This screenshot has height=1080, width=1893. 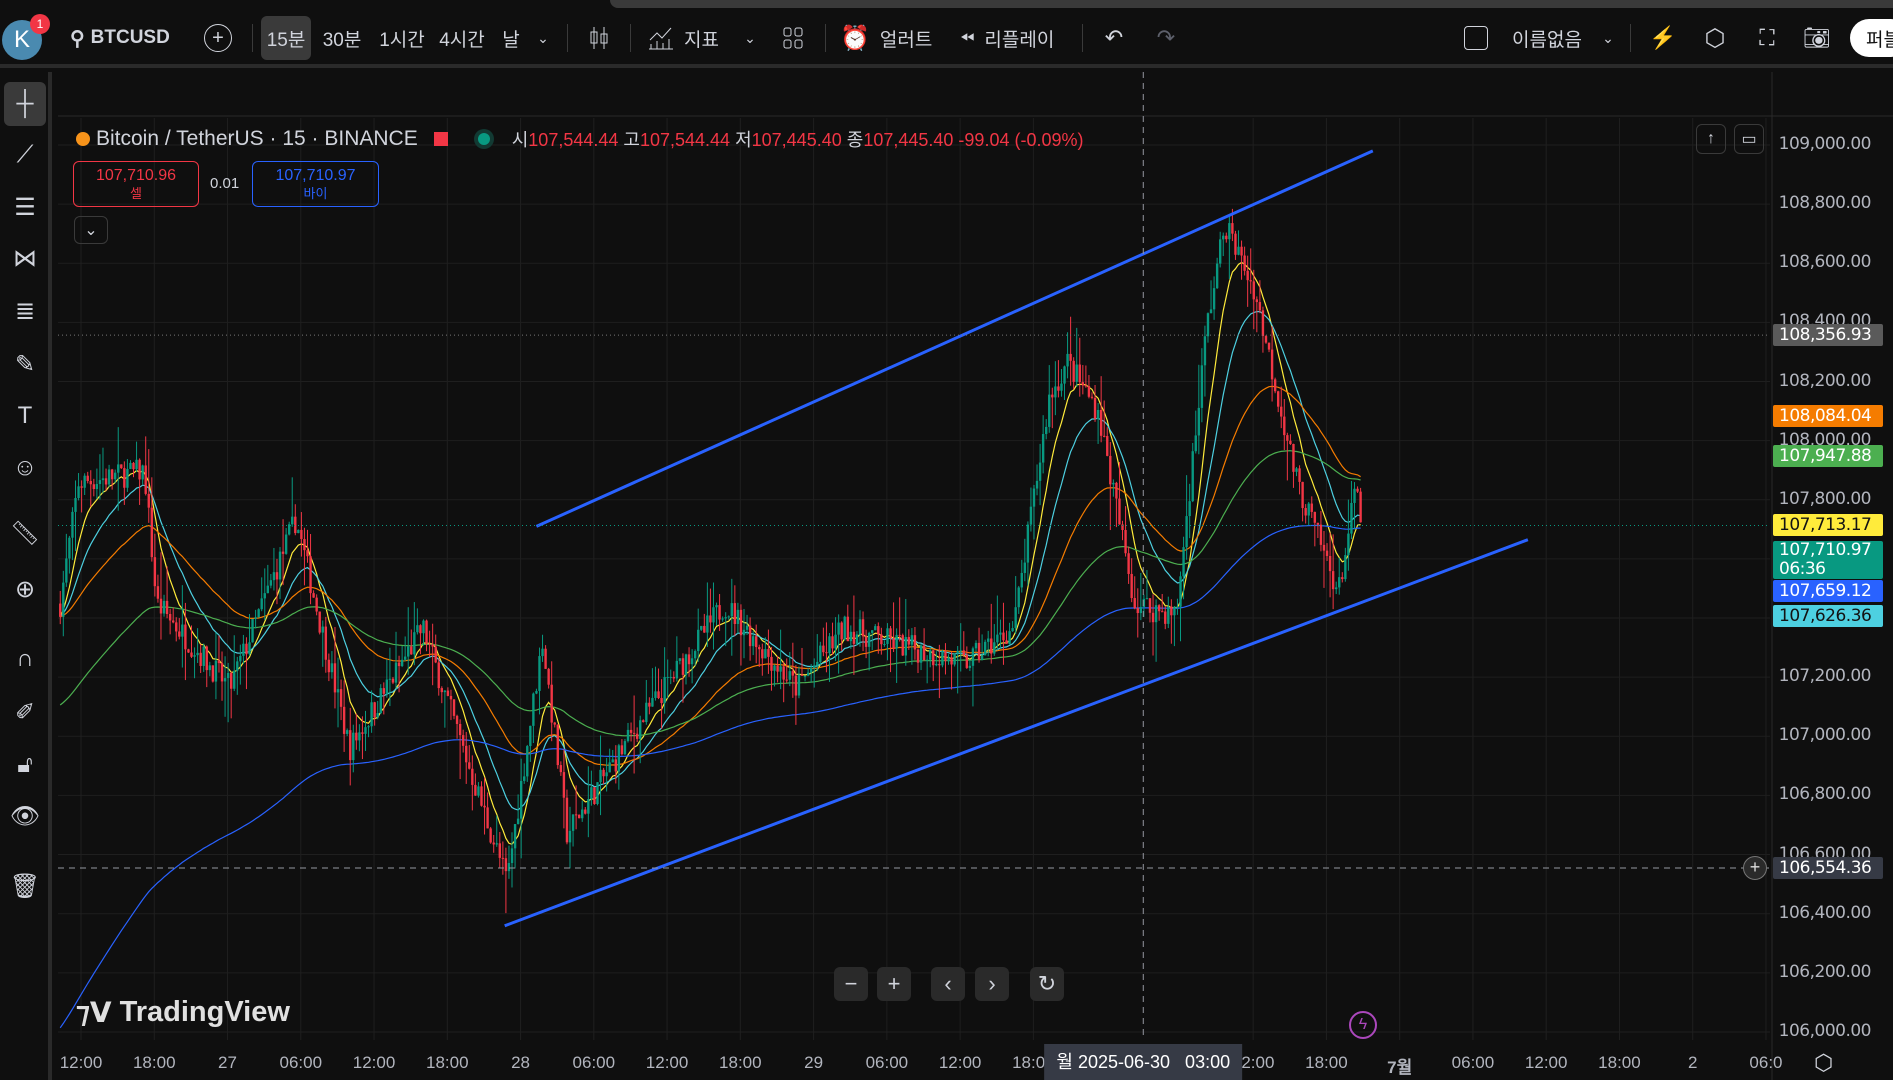 What do you see at coordinates (25, 416) in the screenshot?
I see `text-tool-icon: T` at bounding box center [25, 416].